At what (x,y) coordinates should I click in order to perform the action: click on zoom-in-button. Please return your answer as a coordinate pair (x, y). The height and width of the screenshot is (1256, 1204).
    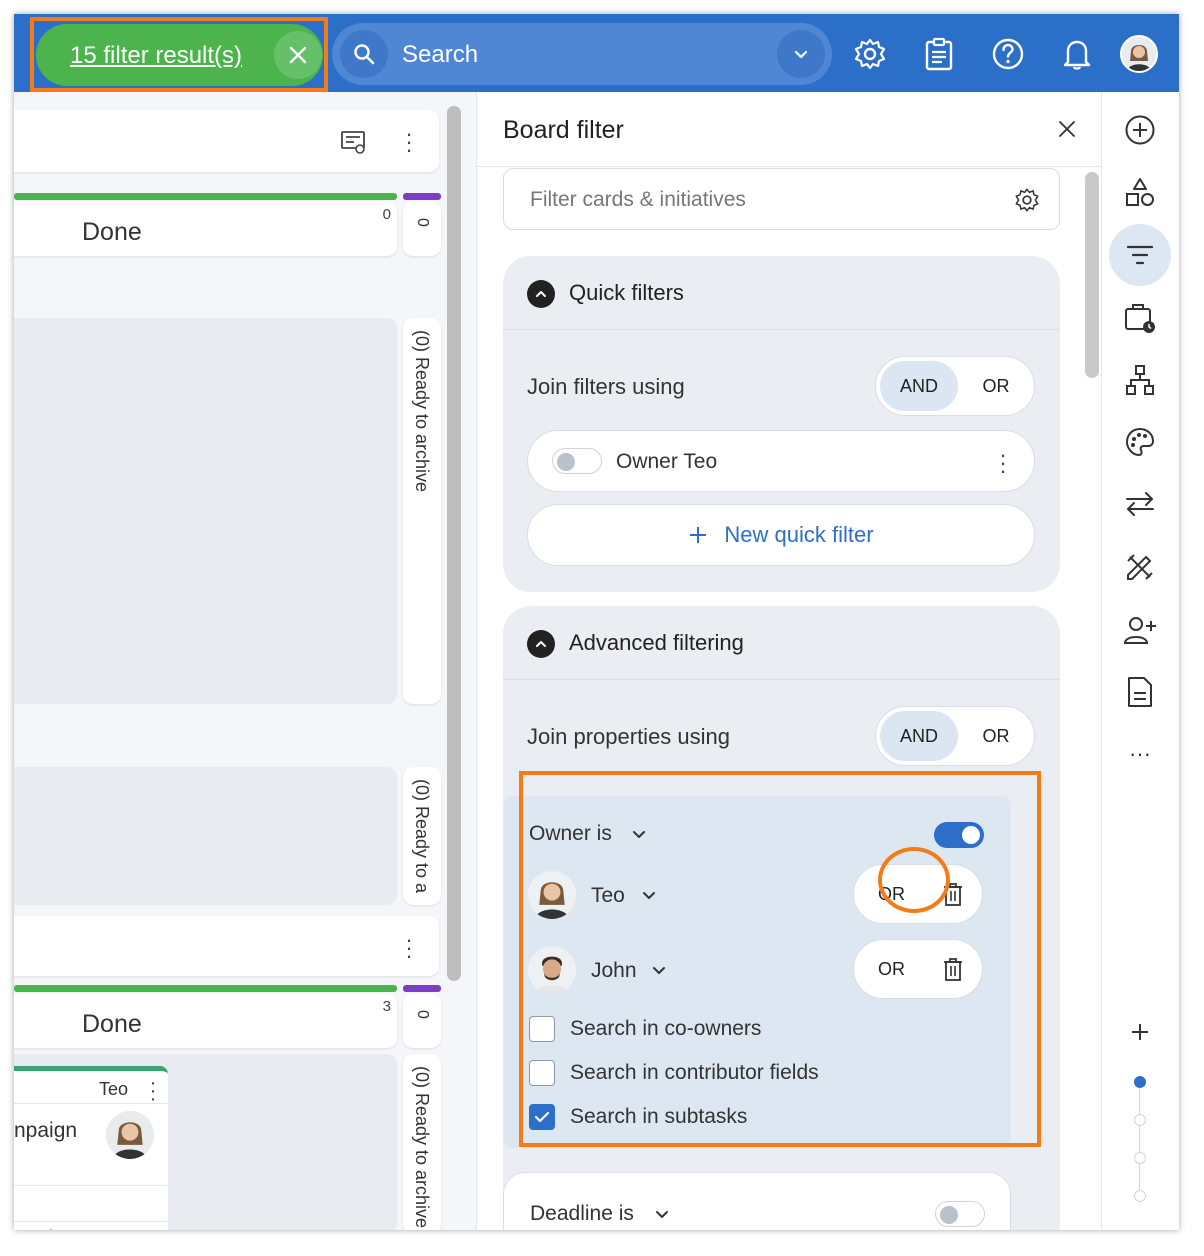
    Looking at the image, I should click on (1140, 1032).